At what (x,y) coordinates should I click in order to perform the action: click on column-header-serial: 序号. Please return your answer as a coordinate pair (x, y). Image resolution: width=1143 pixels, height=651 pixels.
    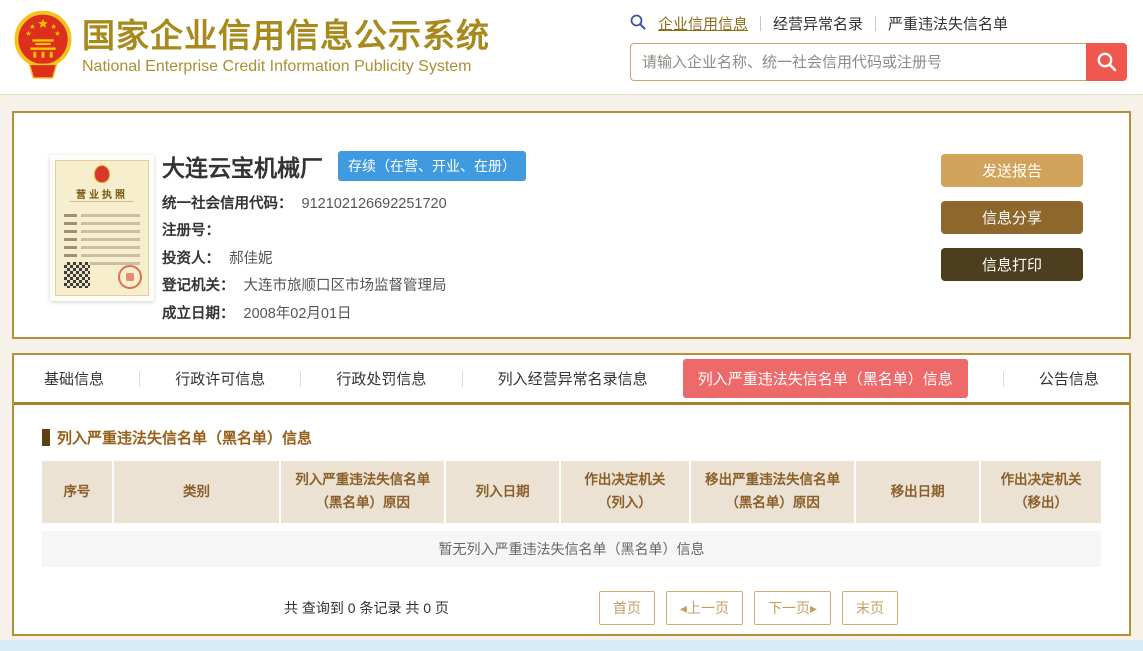
    Looking at the image, I should click on (77, 492).